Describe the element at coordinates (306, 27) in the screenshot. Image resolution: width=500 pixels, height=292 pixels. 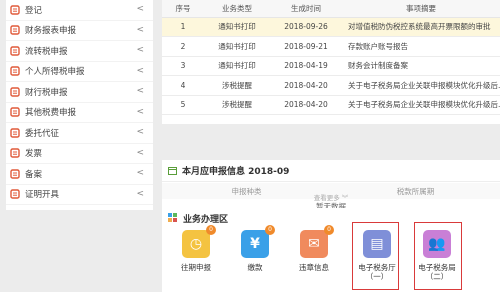
I see `row-date: 2018-09-26` at that location.